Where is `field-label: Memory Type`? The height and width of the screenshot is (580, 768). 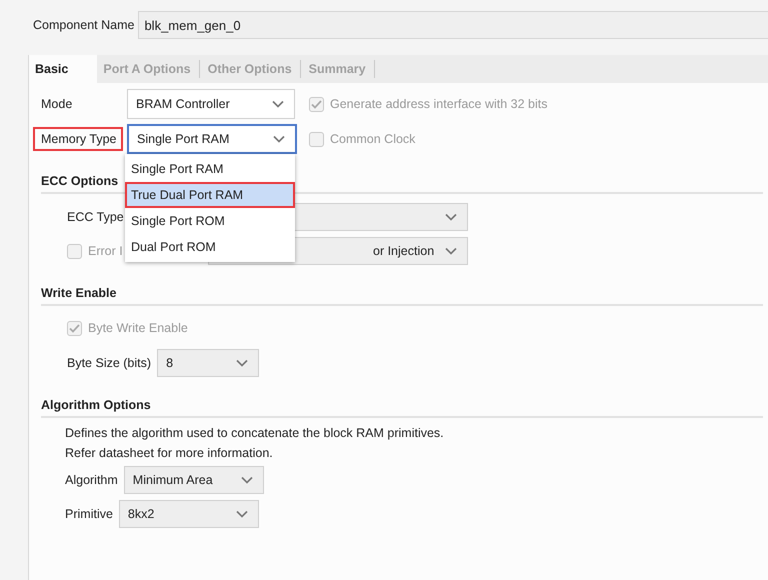 field-label: Memory Type is located at coordinates (78, 139).